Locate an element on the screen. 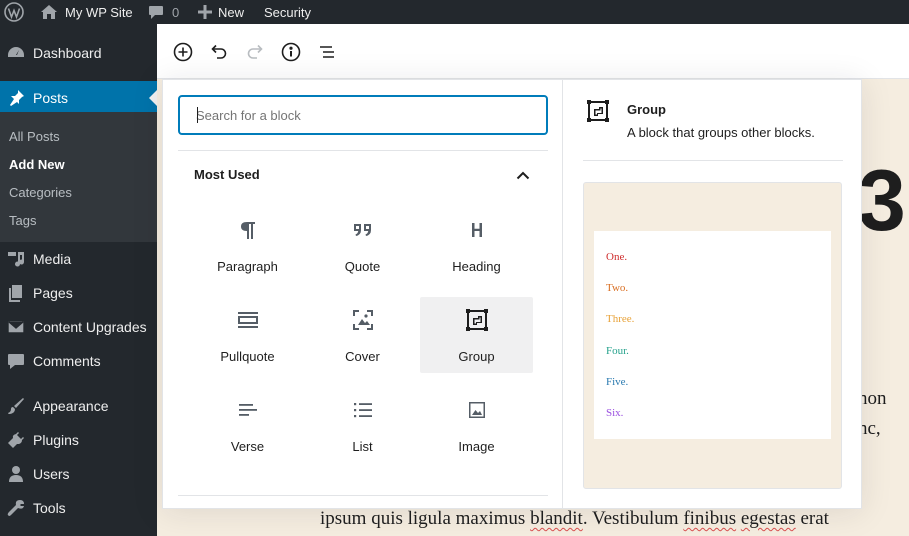  preview-list-item: Six. is located at coordinates (615, 413).